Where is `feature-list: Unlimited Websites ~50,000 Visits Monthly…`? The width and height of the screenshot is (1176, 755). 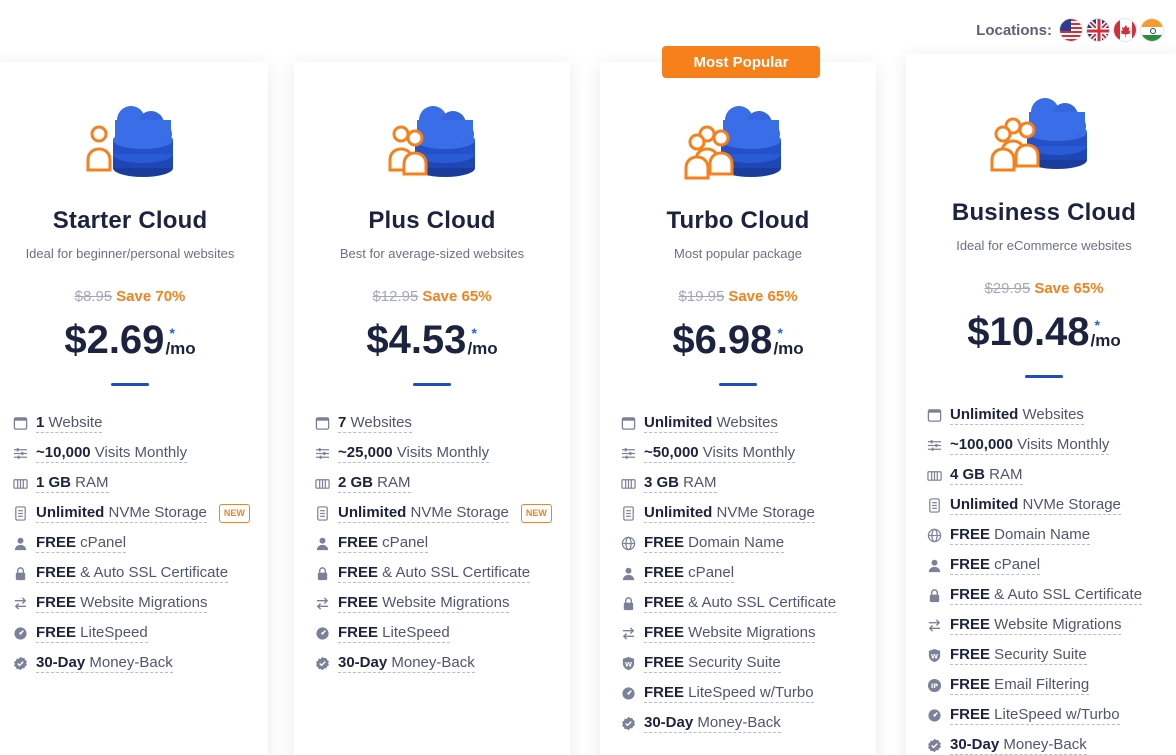
feature-list: Unlimited Websites ~50,000 Visits Monthly… is located at coordinates (745, 573).